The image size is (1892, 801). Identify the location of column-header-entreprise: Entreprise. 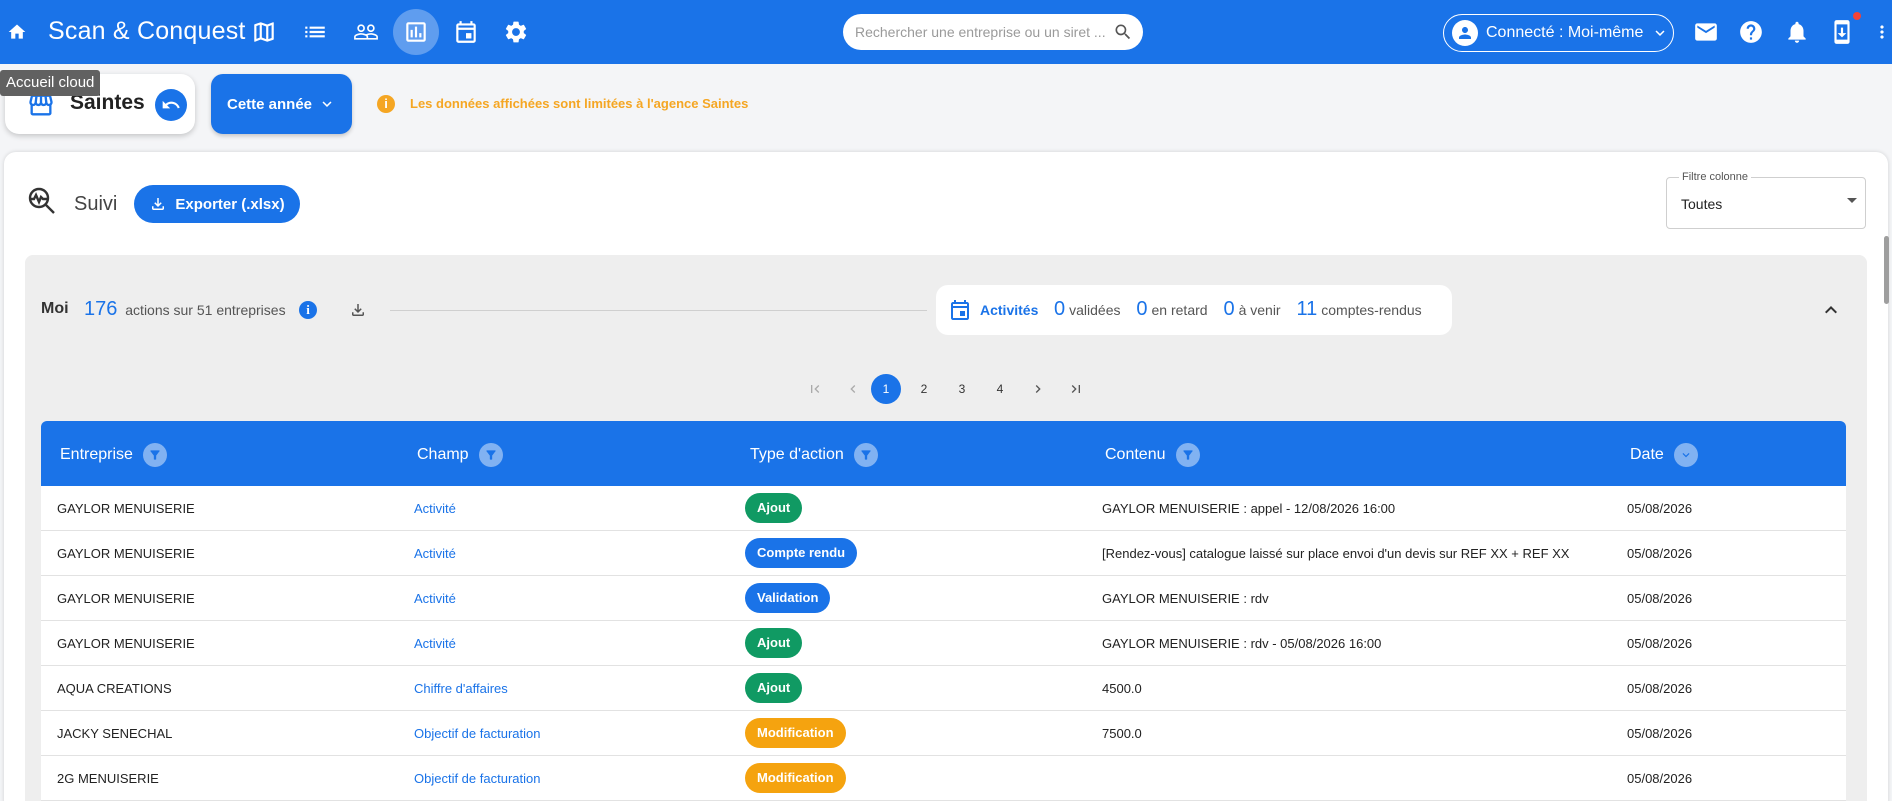
(113, 455).